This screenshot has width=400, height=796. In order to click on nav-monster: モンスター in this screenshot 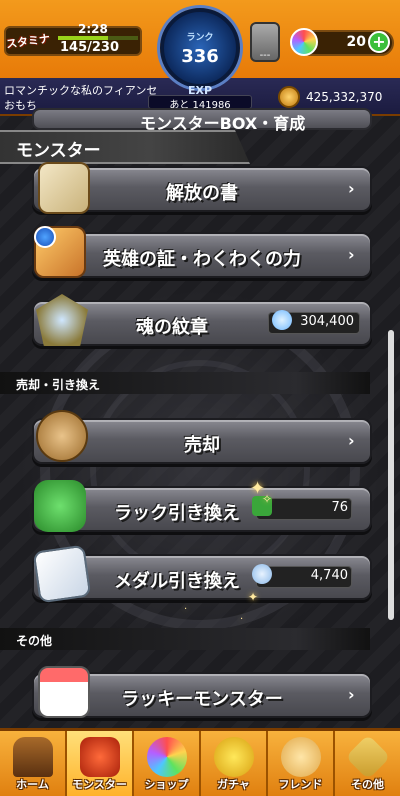, I will do `click(100, 763)`.